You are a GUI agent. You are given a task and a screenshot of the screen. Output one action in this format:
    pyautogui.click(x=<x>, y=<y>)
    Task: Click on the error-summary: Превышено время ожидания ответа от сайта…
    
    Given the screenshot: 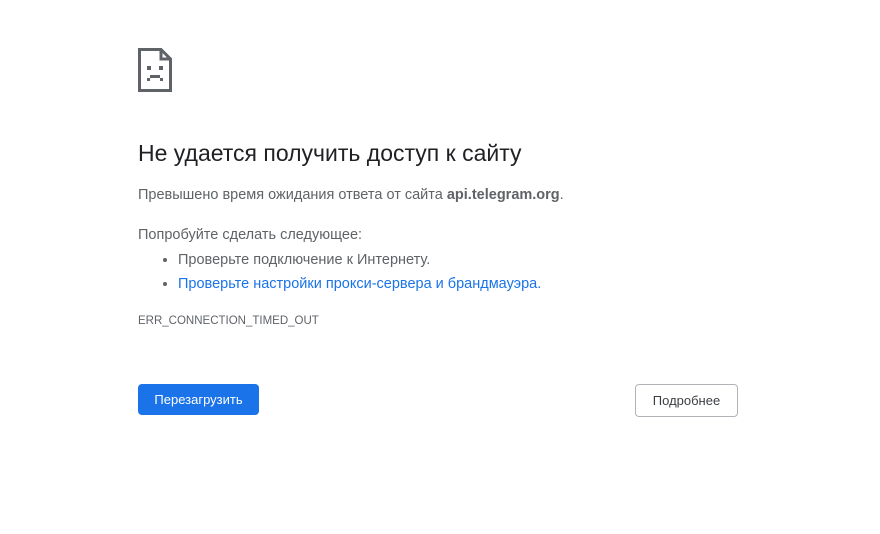 What is the action you would take?
    pyautogui.click(x=351, y=195)
    